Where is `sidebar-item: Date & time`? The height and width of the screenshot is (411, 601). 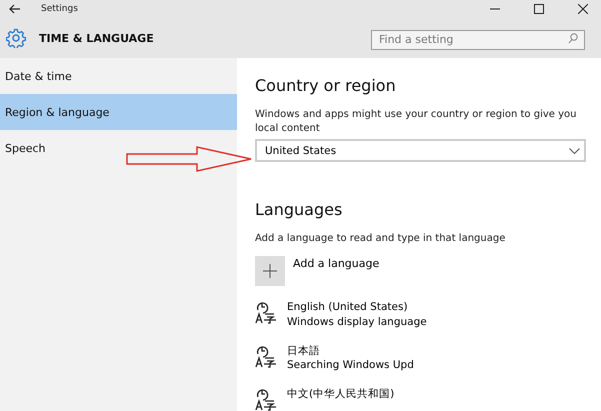 sidebar-item: Date & time is located at coordinates (118, 76).